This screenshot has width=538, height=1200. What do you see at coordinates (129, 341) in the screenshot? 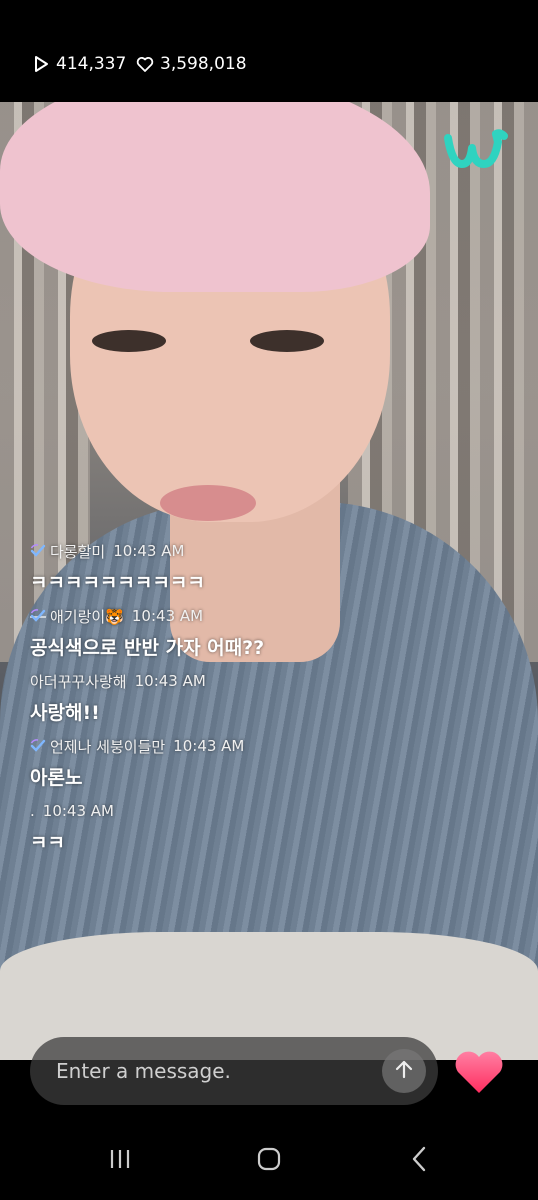
I see `left-eye` at bounding box center [129, 341].